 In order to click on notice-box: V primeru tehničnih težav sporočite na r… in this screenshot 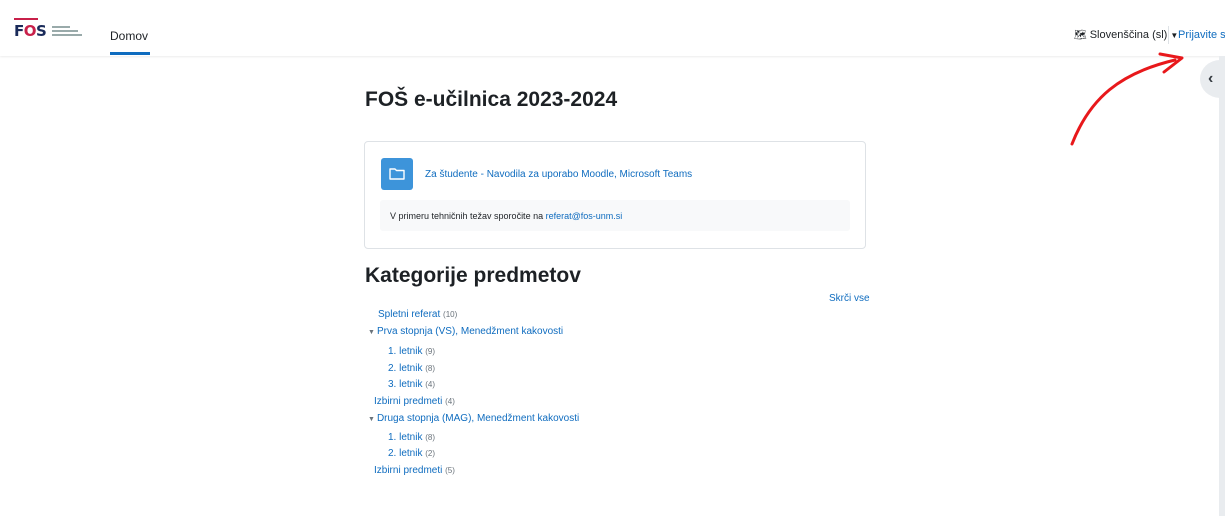, I will do `click(615, 215)`.